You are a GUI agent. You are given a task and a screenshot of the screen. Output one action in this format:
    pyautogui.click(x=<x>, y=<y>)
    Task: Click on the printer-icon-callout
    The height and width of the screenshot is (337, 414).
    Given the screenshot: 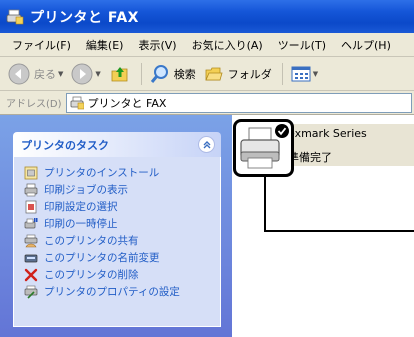 What is the action you would take?
    pyautogui.click(x=263, y=148)
    